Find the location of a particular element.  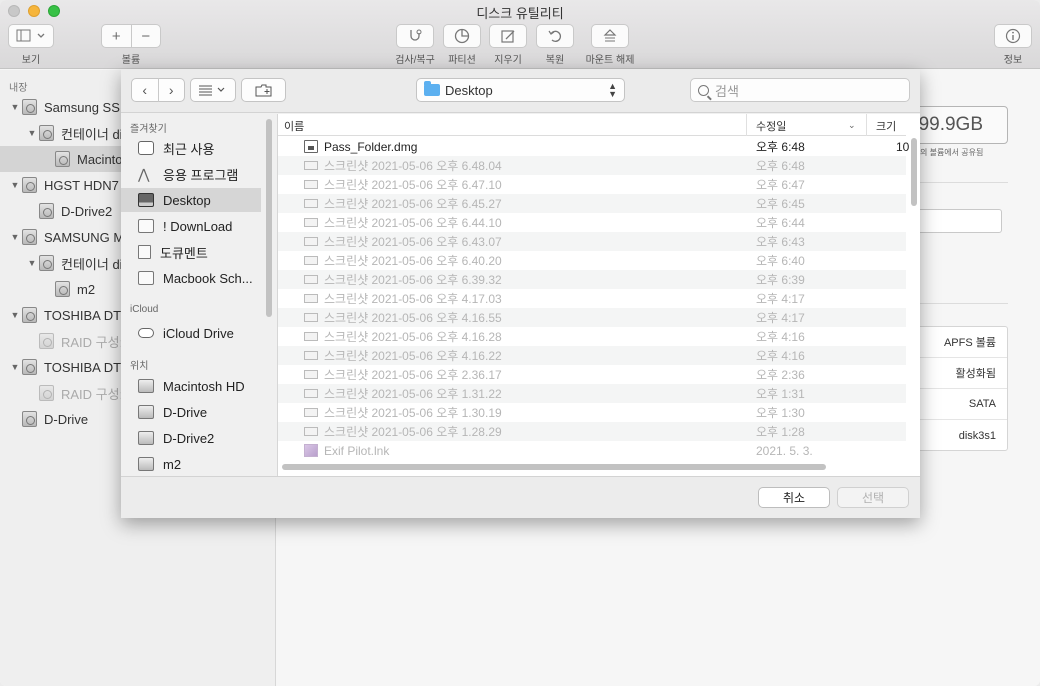

file-size: 10 is located at coordinates (903, 146).